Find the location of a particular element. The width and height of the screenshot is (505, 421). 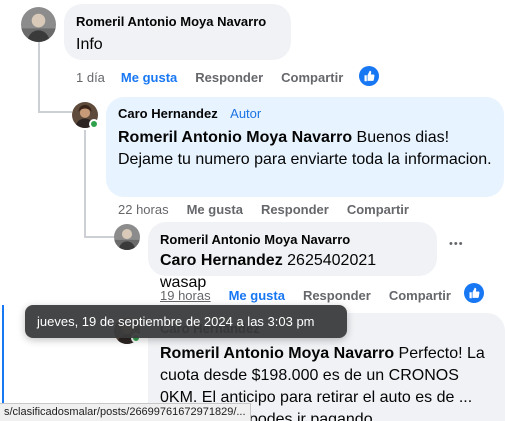

comment-bubble: Romeril Antonio Moya Navarro Info is located at coordinates (177, 32).